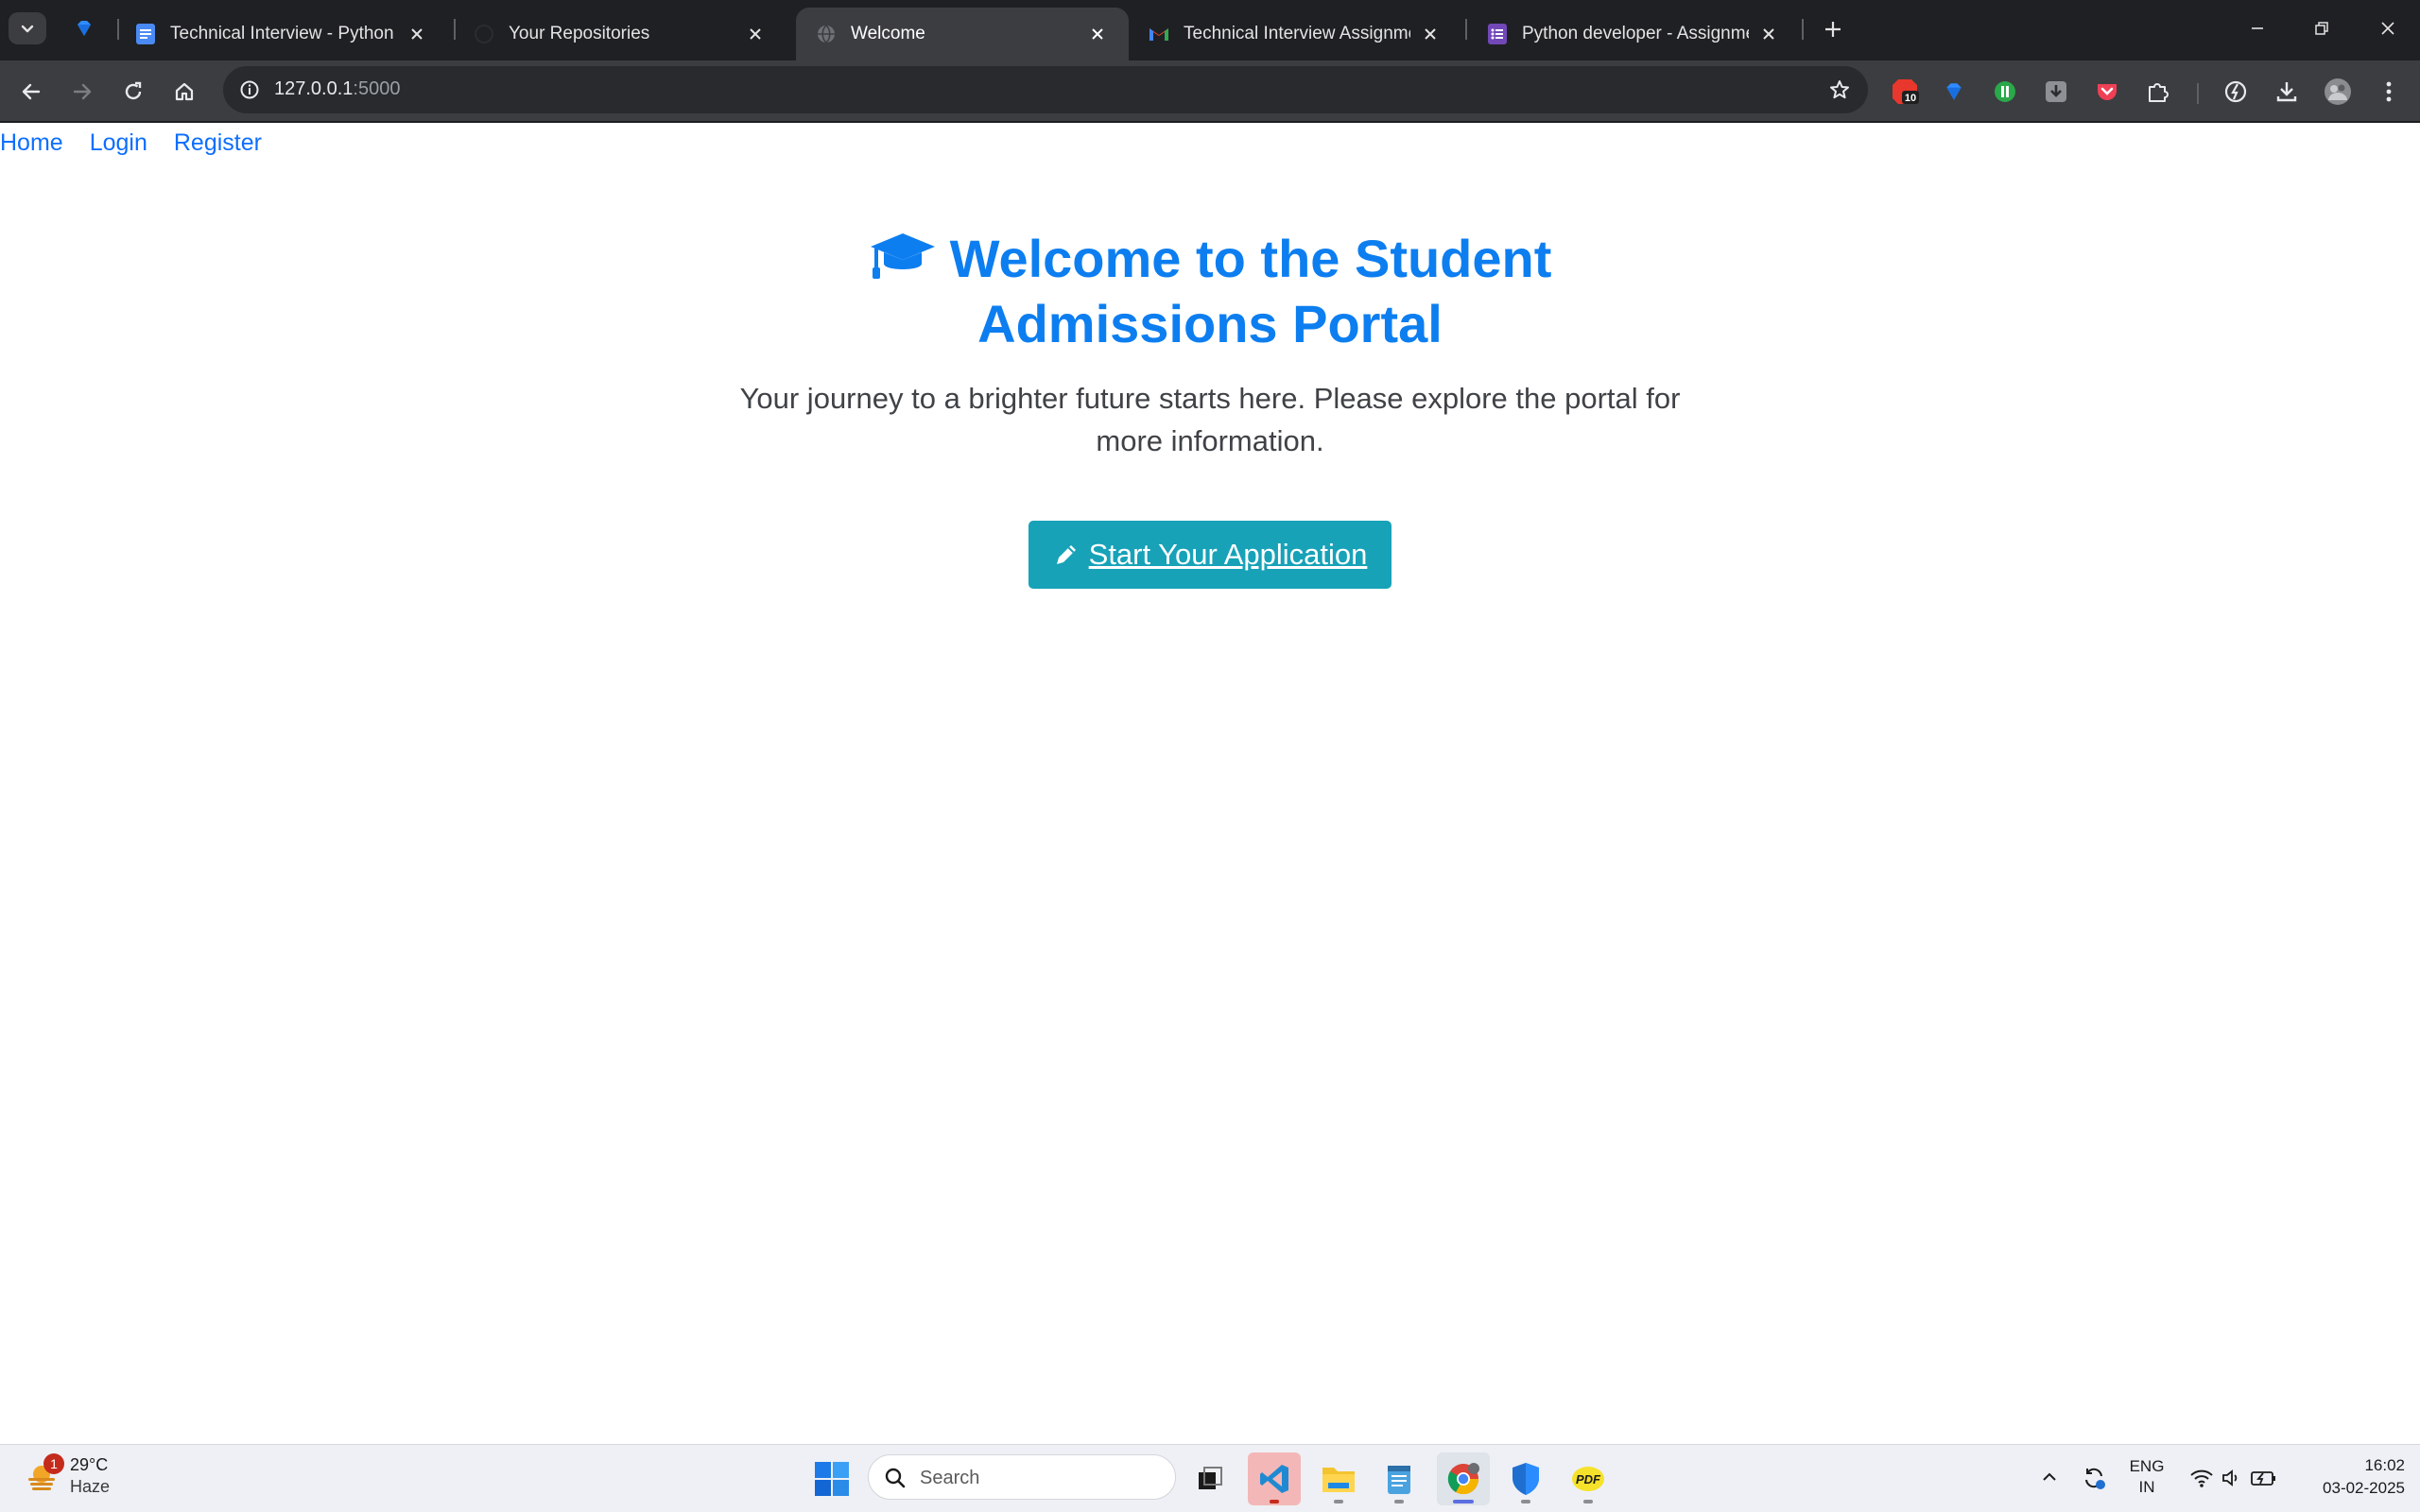 The width and height of the screenshot is (2420, 1512). What do you see at coordinates (903, 262) in the screenshot?
I see `graduation-cap-icon` at bounding box center [903, 262].